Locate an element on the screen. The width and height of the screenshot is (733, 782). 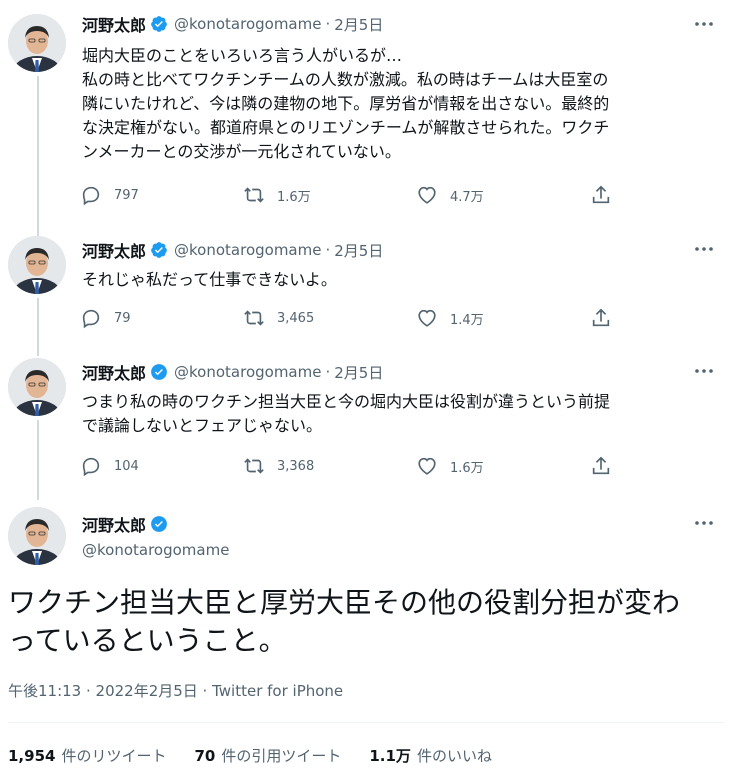
retweet-button: 3,368 is located at coordinates (278, 466).